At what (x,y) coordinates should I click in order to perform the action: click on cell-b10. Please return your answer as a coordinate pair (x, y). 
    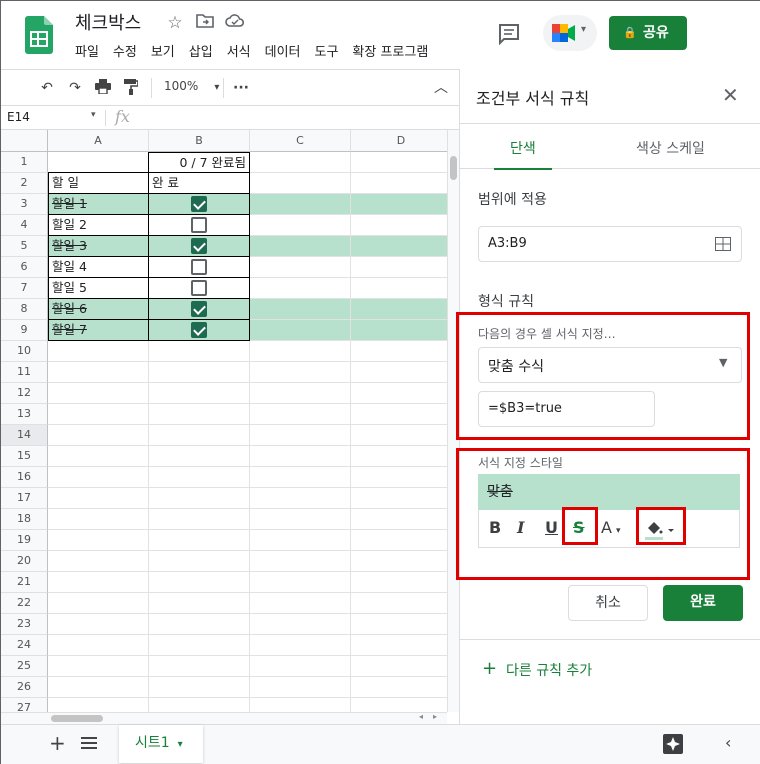
    Looking at the image, I should click on (199, 351).